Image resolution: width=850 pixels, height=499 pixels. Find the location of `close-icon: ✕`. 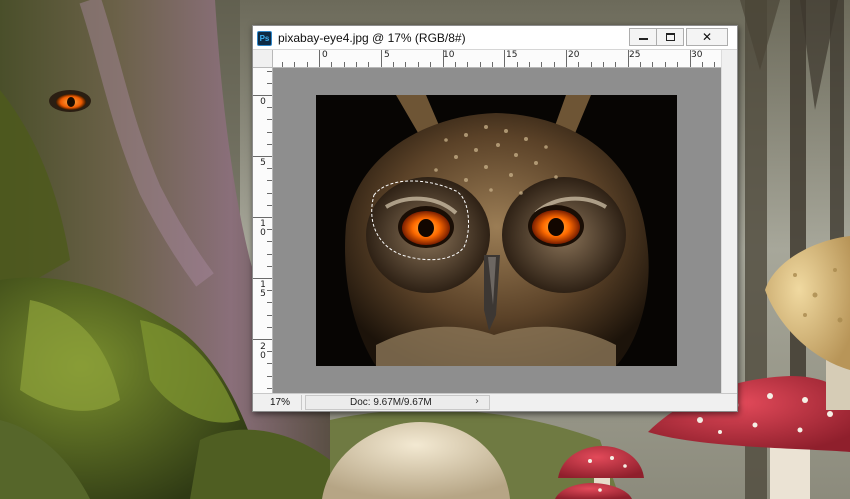

close-icon: ✕ is located at coordinates (707, 37).